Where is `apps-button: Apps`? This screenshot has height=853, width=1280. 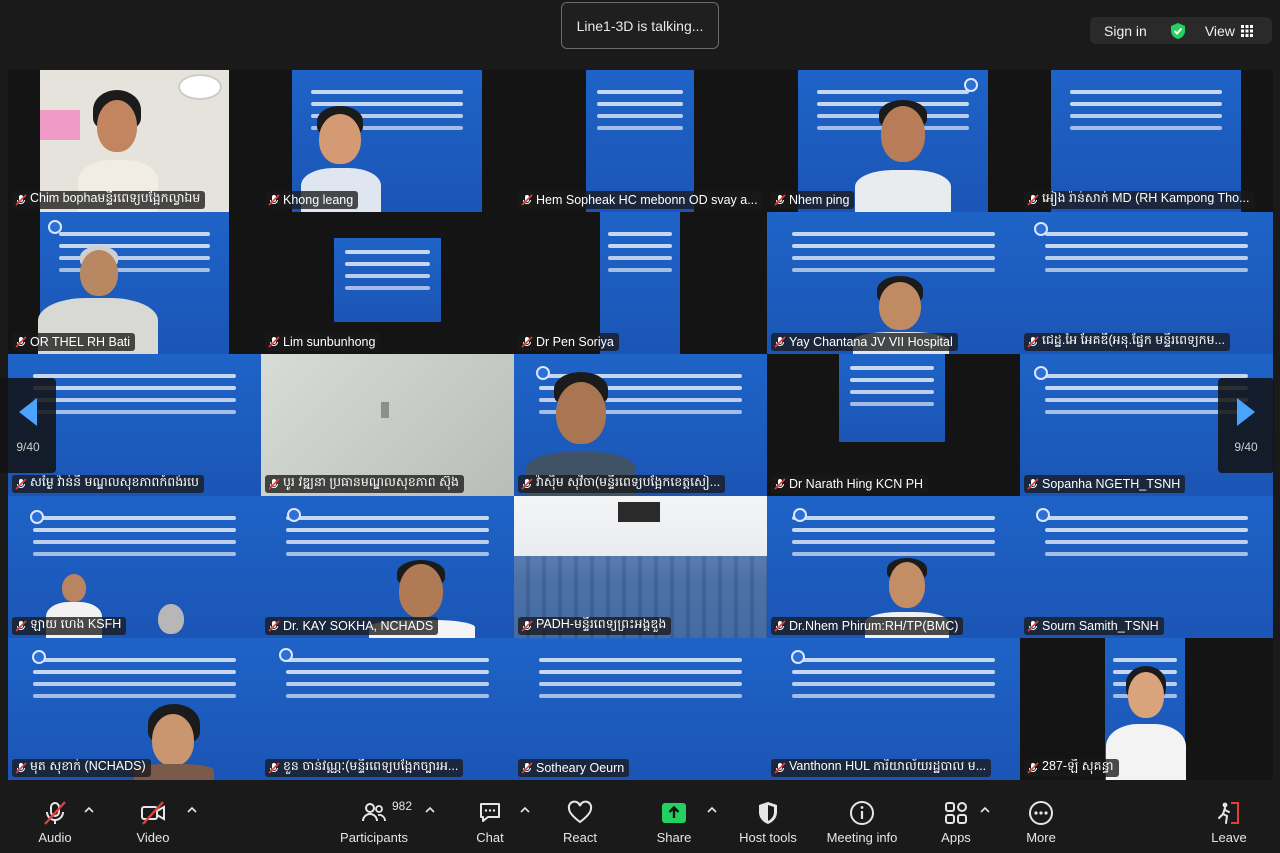
apps-button: Apps is located at coordinates (956, 822).